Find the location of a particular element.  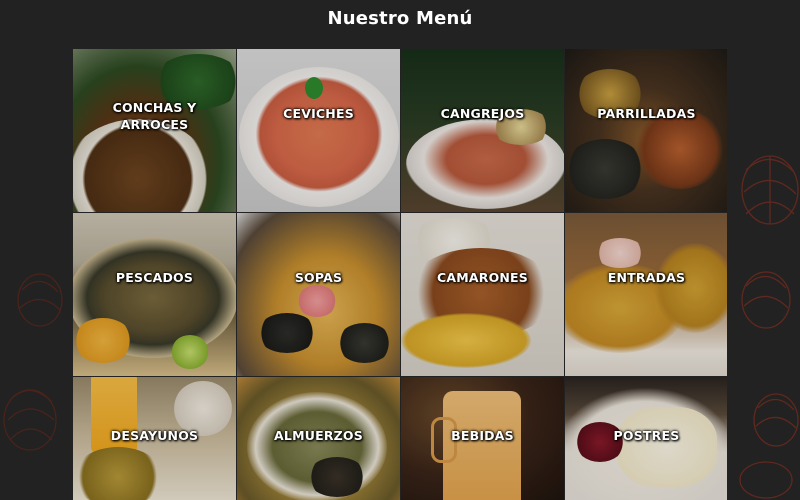

menu-item-bebidas: BEBIDAS is located at coordinates (482, 438).